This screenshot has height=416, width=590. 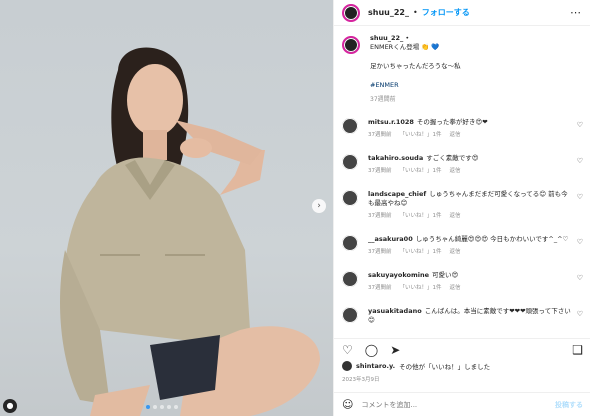 I want to click on comment-input, so click(x=454, y=404).